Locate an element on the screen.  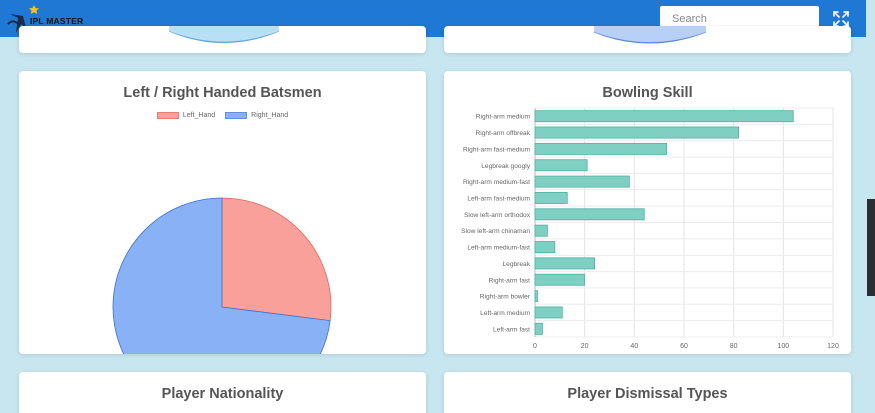
y-category-label: Right-arm offbreak is located at coordinates (503, 133).